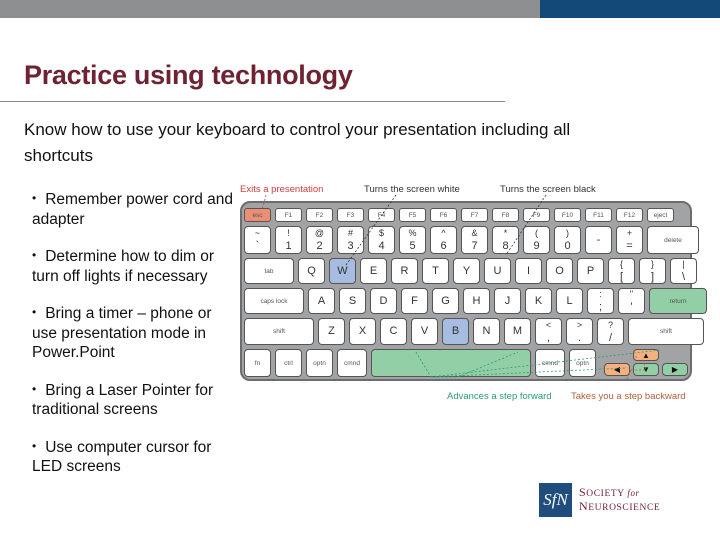 The height and width of the screenshot is (540, 720). What do you see at coordinates (331, 331) in the screenshot?
I see `key-z: Z` at bounding box center [331, 331].